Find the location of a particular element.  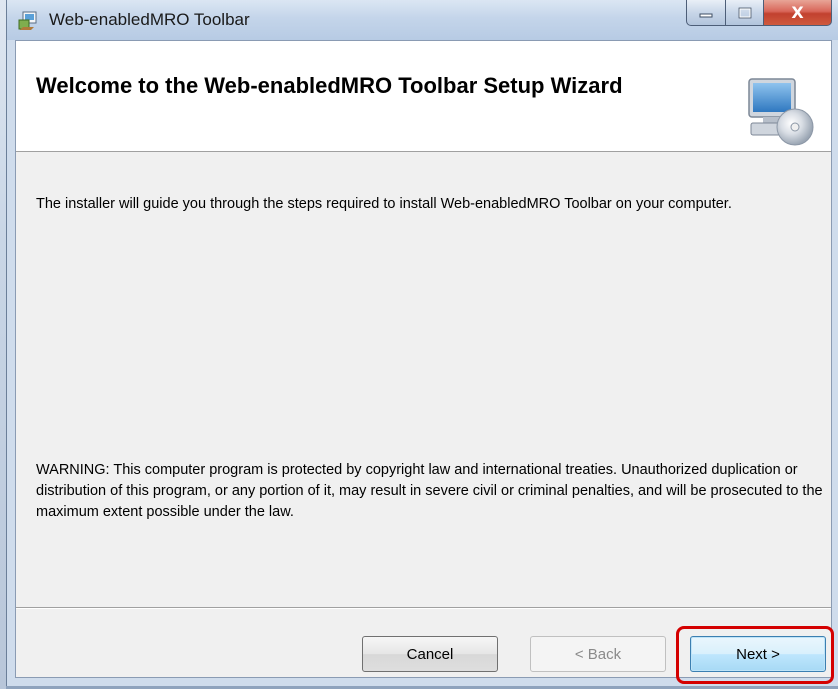

button-divider is located at coordinates (423, 608).